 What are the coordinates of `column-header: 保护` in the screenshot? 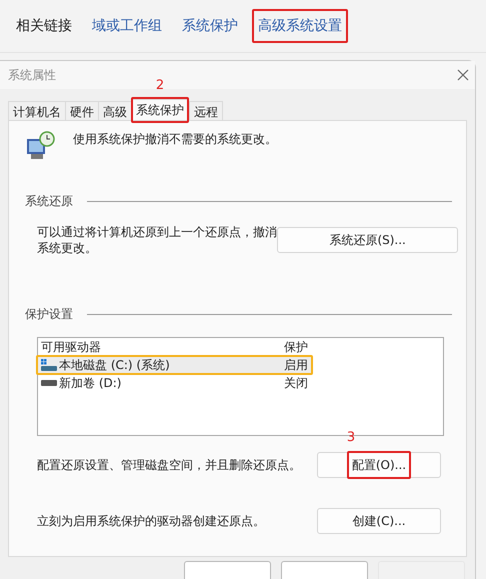 It's located at (362, 347).